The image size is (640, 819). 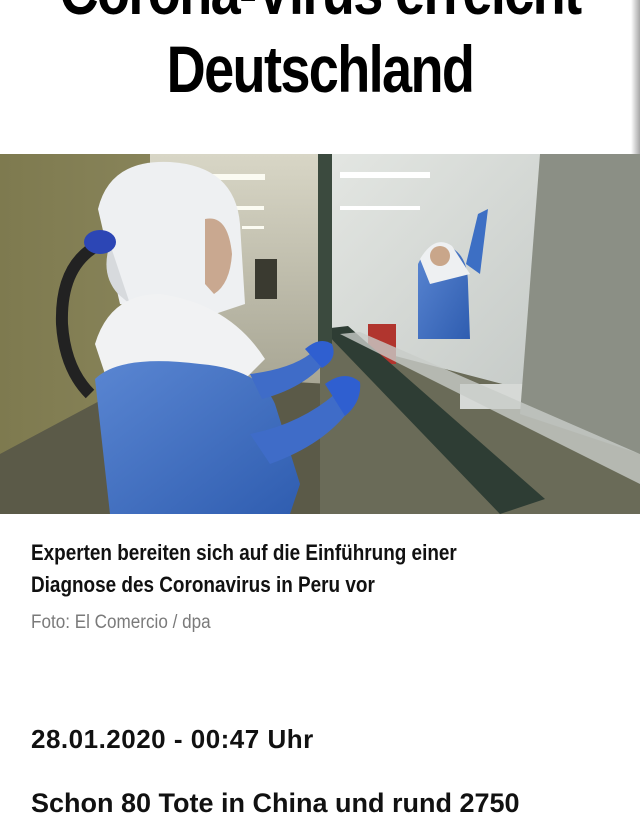 I want to click on headline: Corona-Virus erreicht Deutschland, so click(x=320, y=54).